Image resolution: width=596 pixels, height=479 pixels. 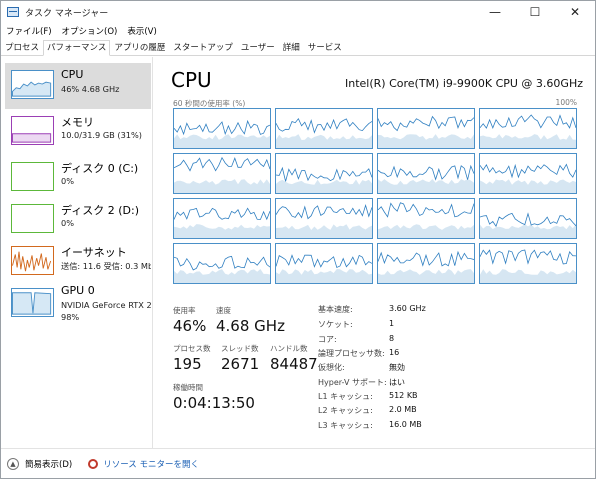 I want to click on tab-app-history: アプリの履歴, so click(x=139, y=47).